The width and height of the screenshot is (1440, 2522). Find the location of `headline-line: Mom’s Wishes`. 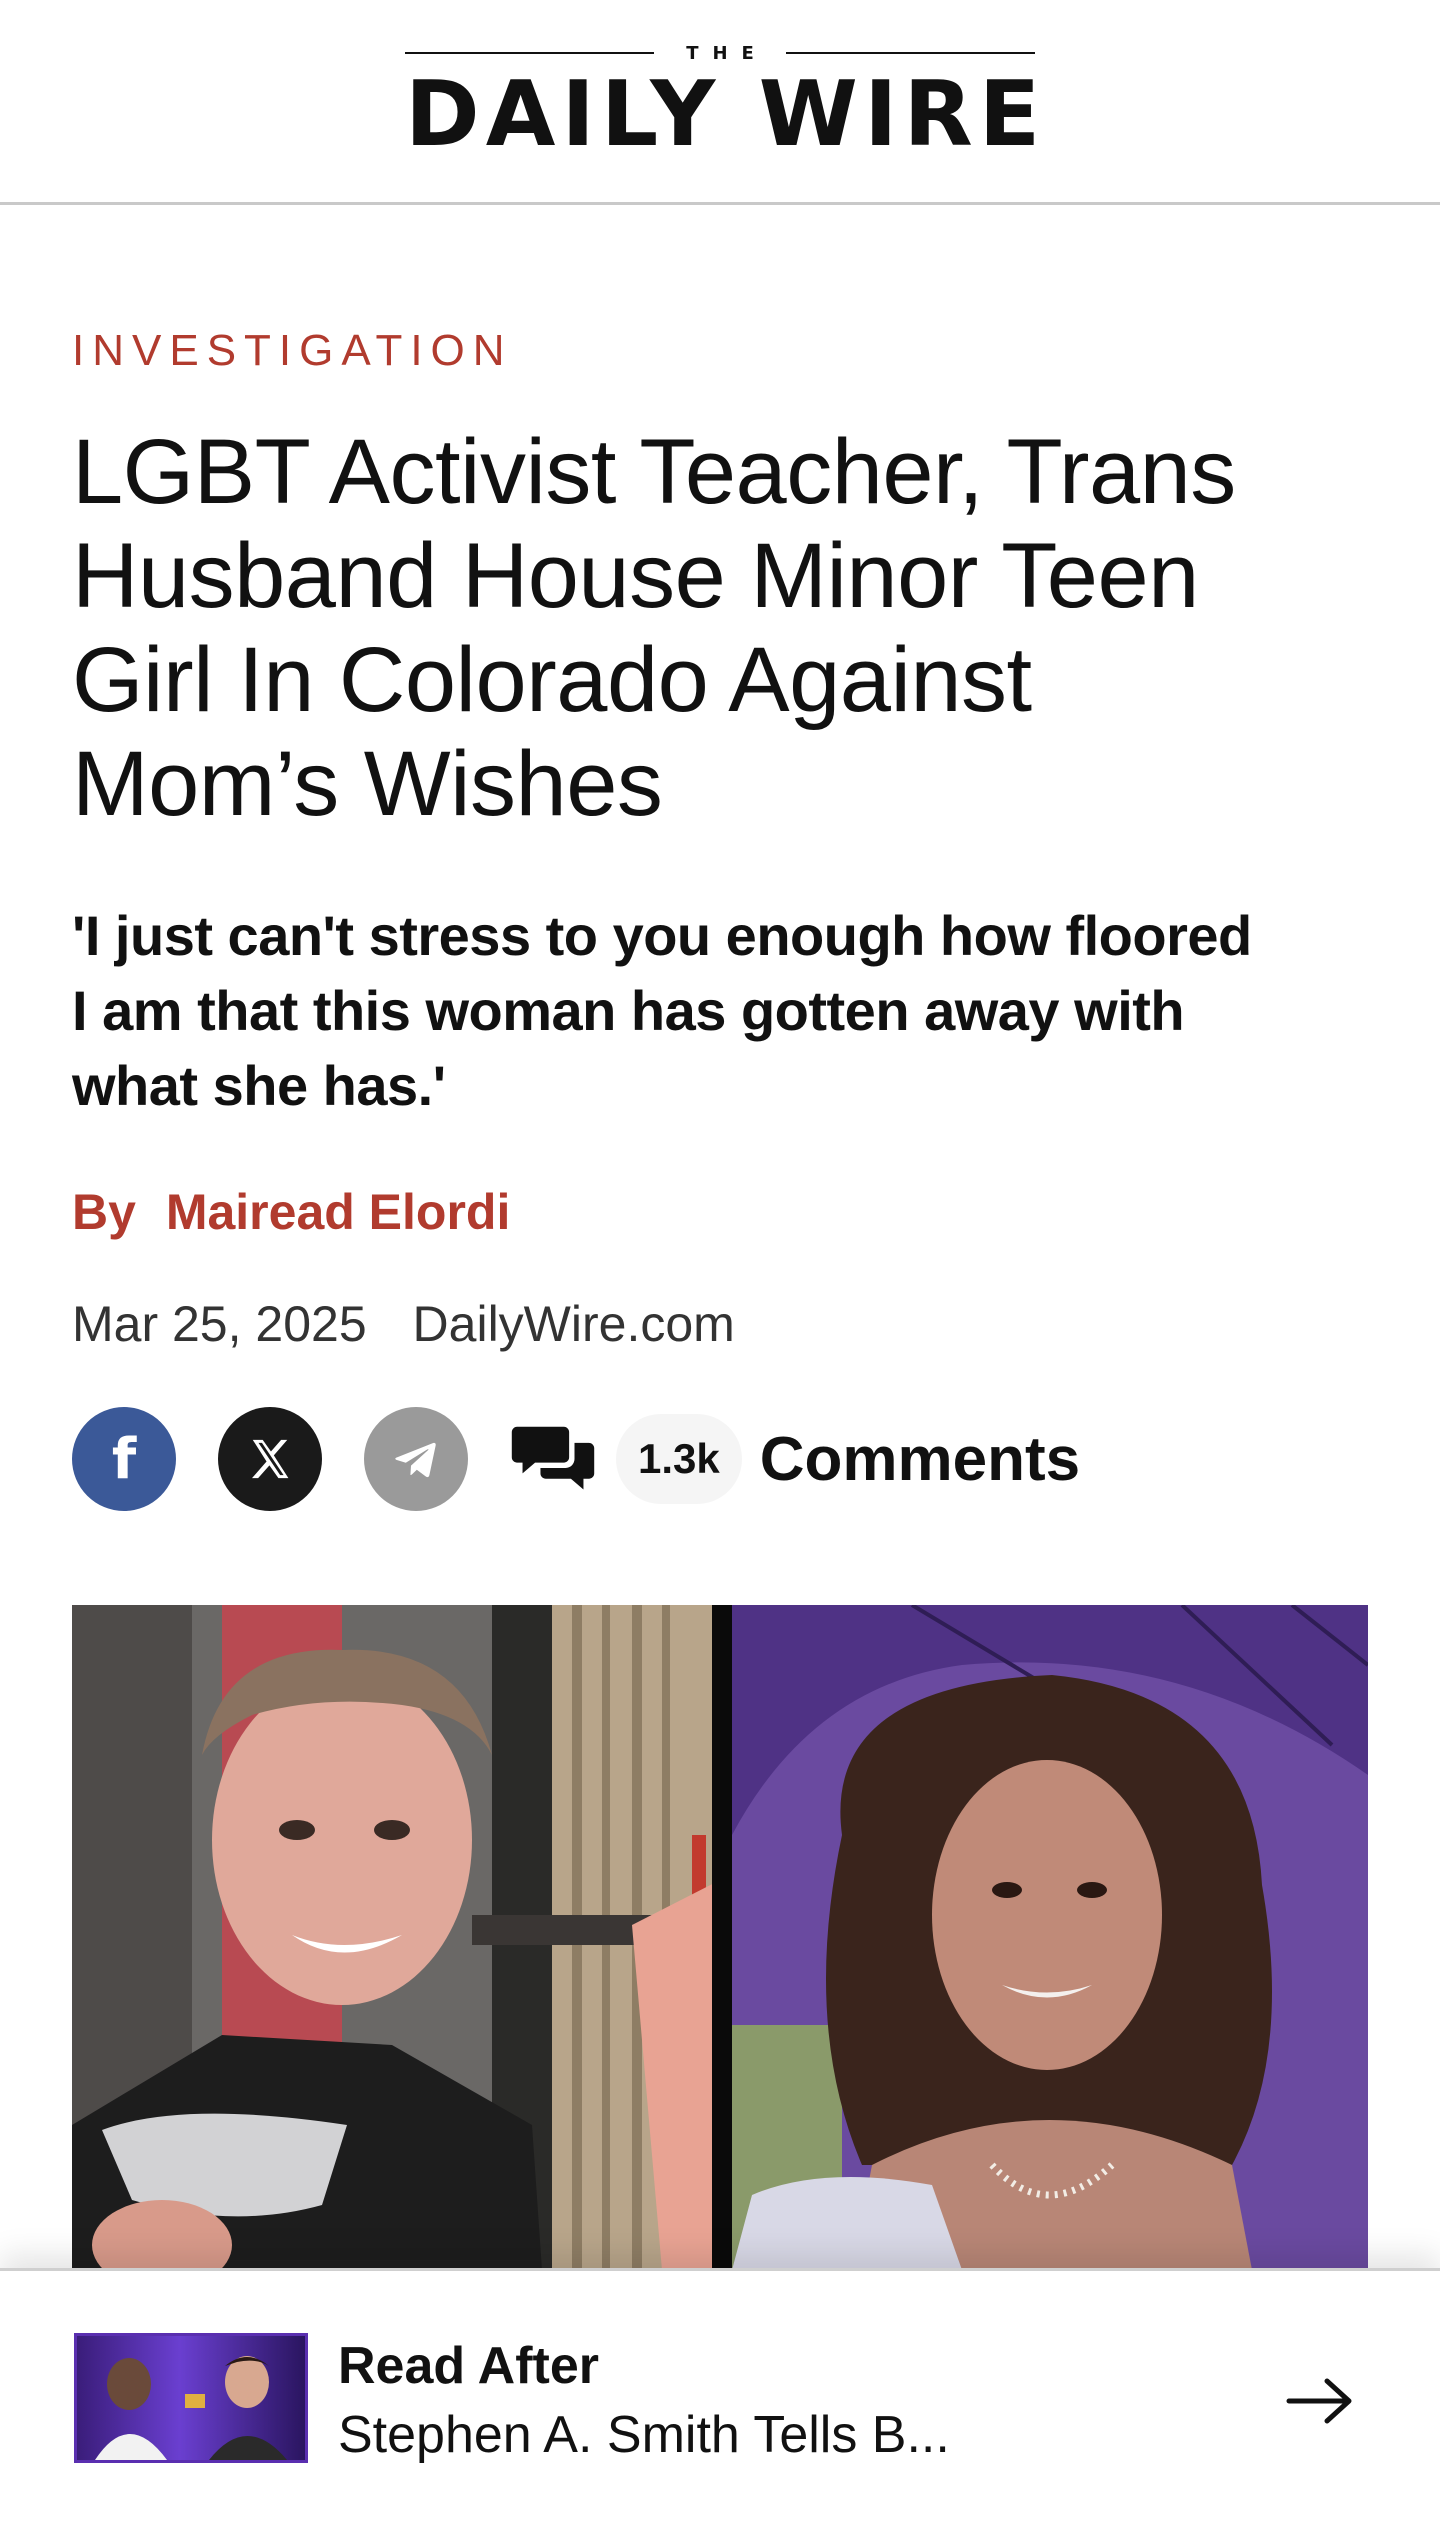

headline-line: Mom’s Wishes is located at coordinates (367, 784).